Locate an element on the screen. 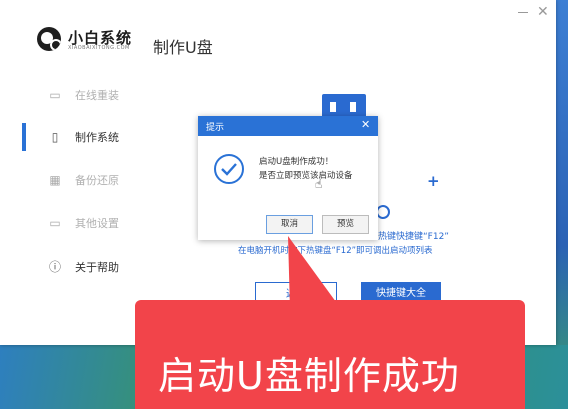 This screenshot has width=568, height=409. callout-caption: 启动U盘制作成功 is located at coordinates (309, 376).